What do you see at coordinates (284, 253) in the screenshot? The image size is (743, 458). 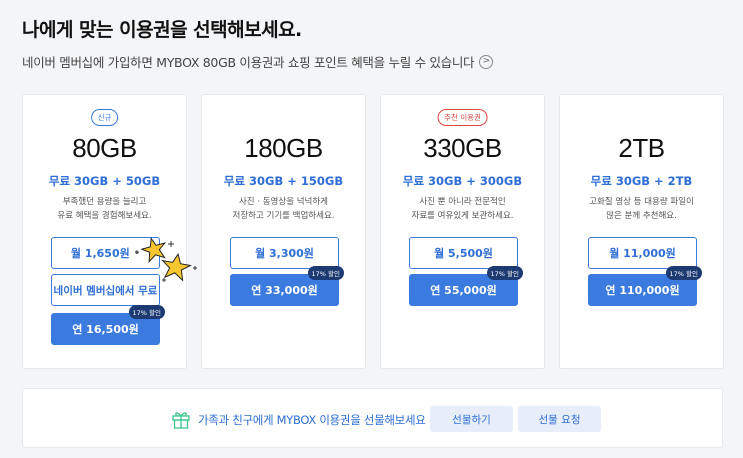 I see `monthly-button: 월 3,300원` at bounding box center [284, 253].